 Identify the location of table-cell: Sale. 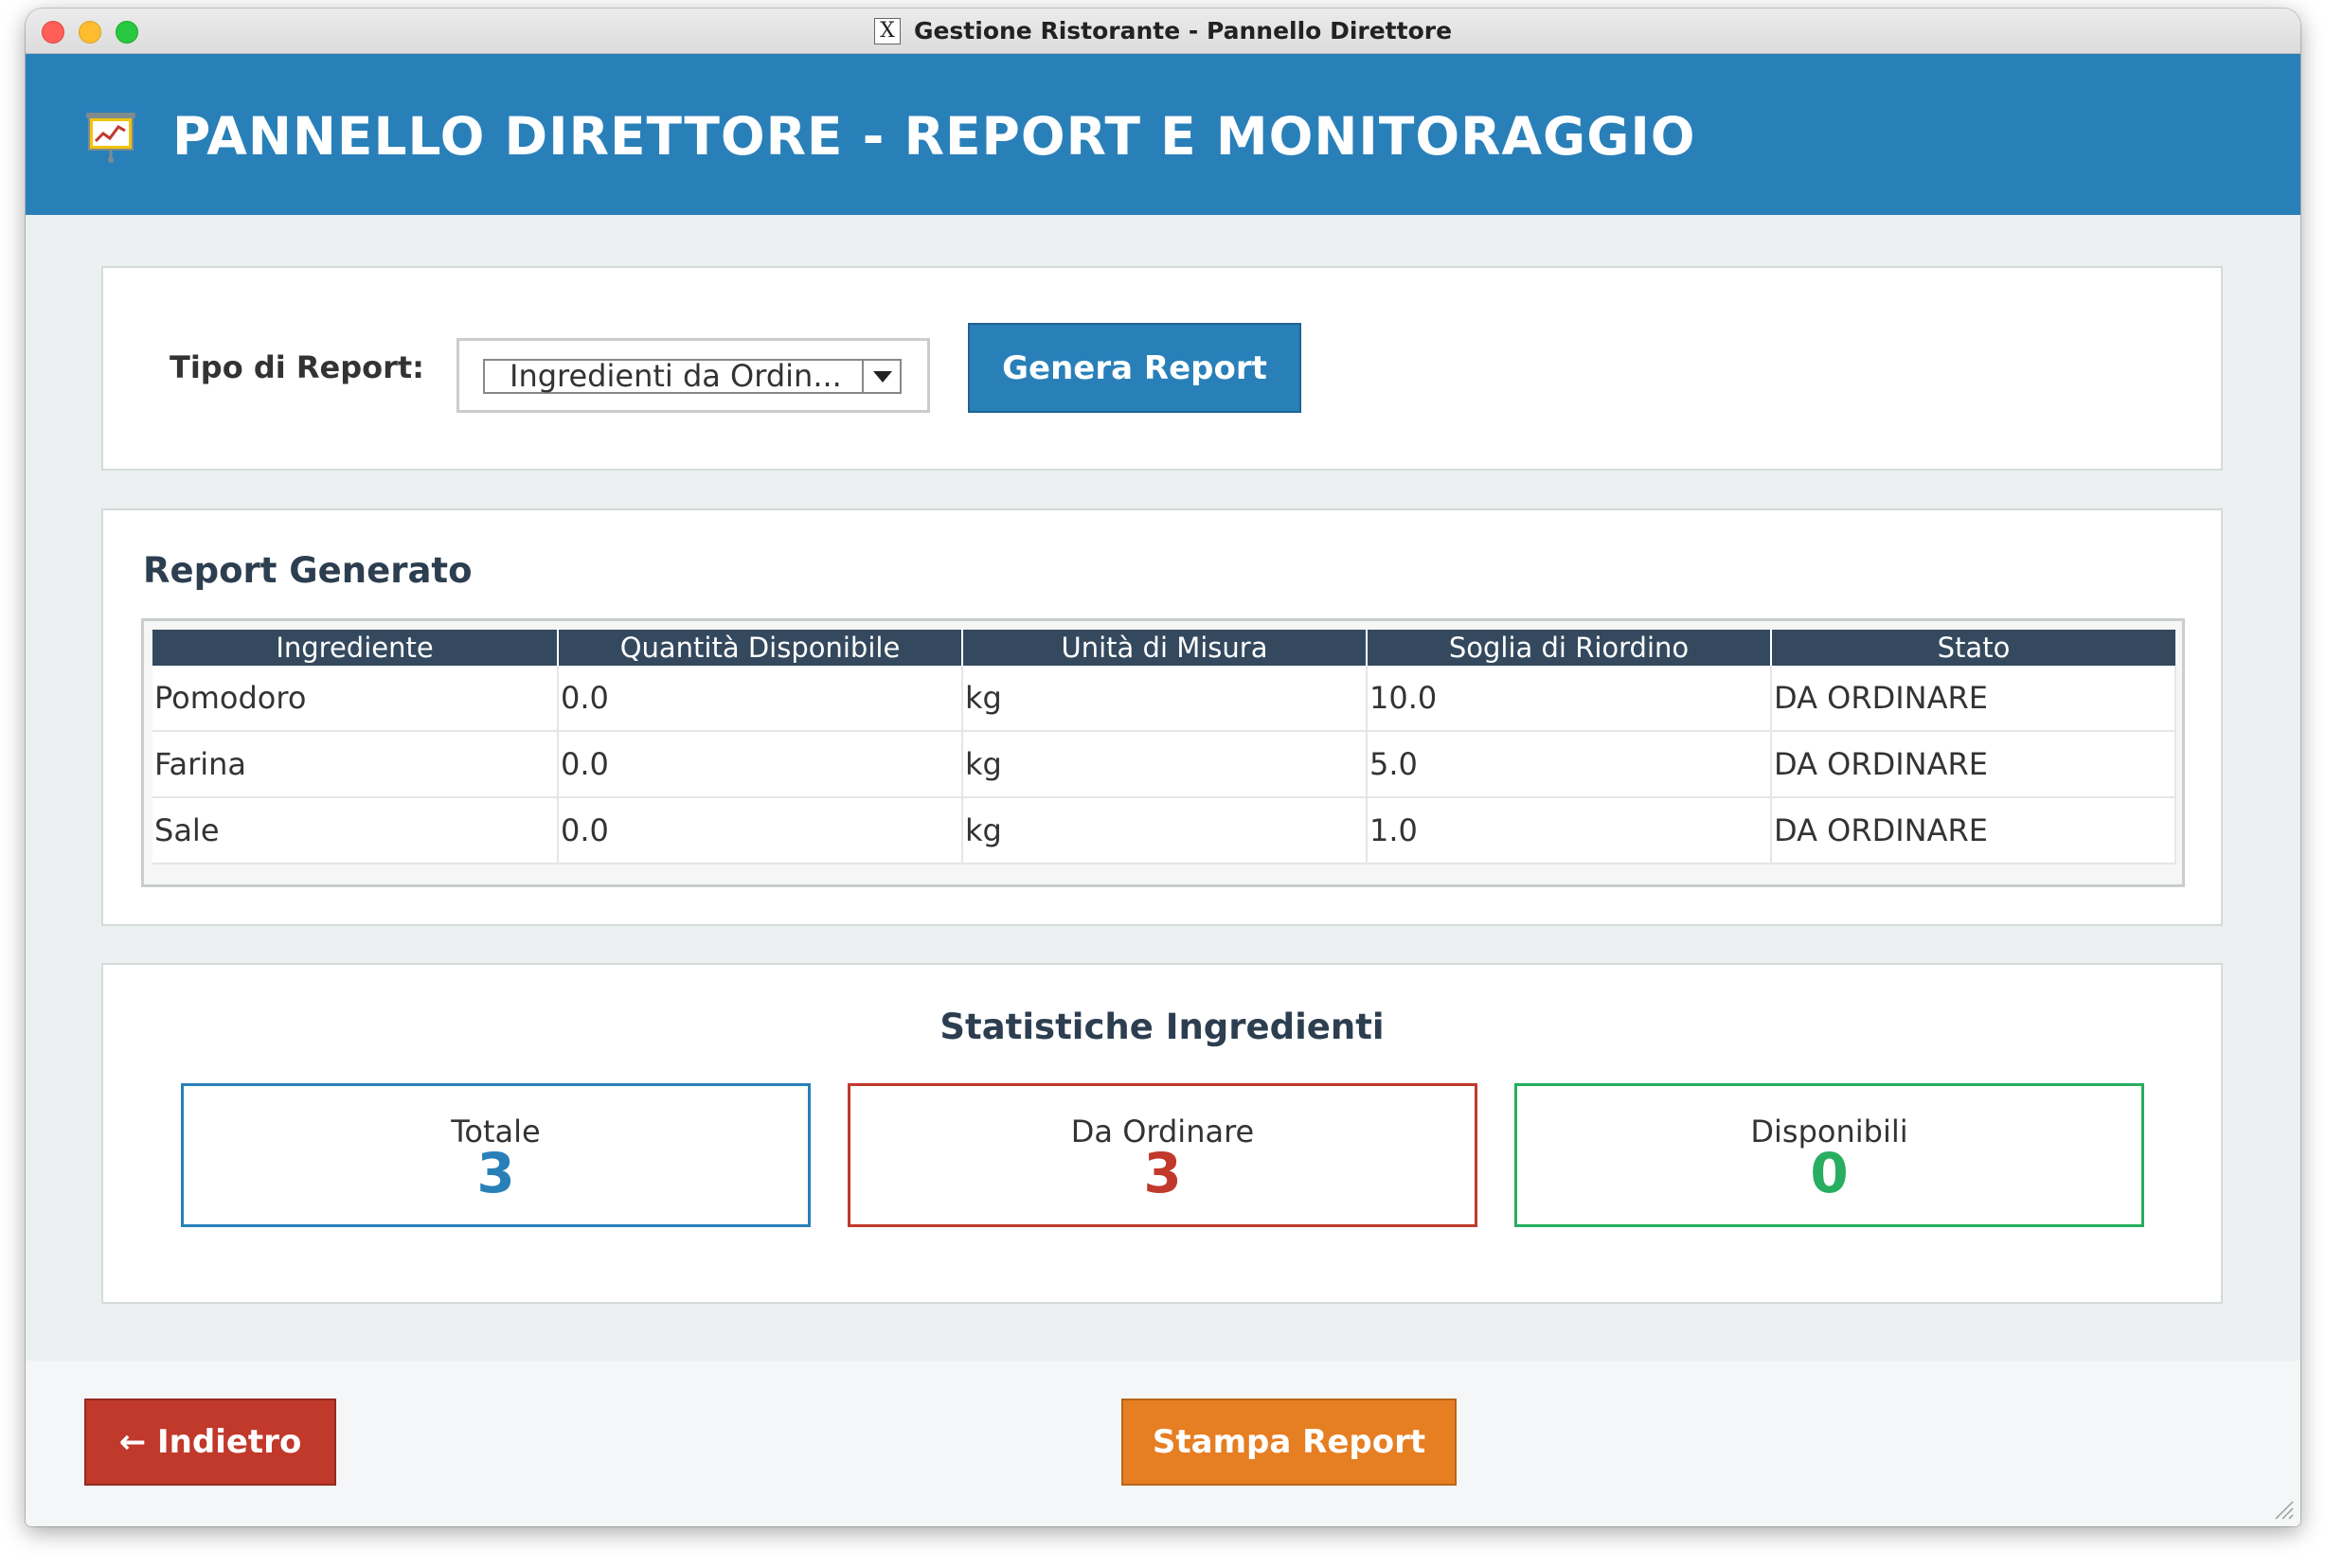
(355, 830).